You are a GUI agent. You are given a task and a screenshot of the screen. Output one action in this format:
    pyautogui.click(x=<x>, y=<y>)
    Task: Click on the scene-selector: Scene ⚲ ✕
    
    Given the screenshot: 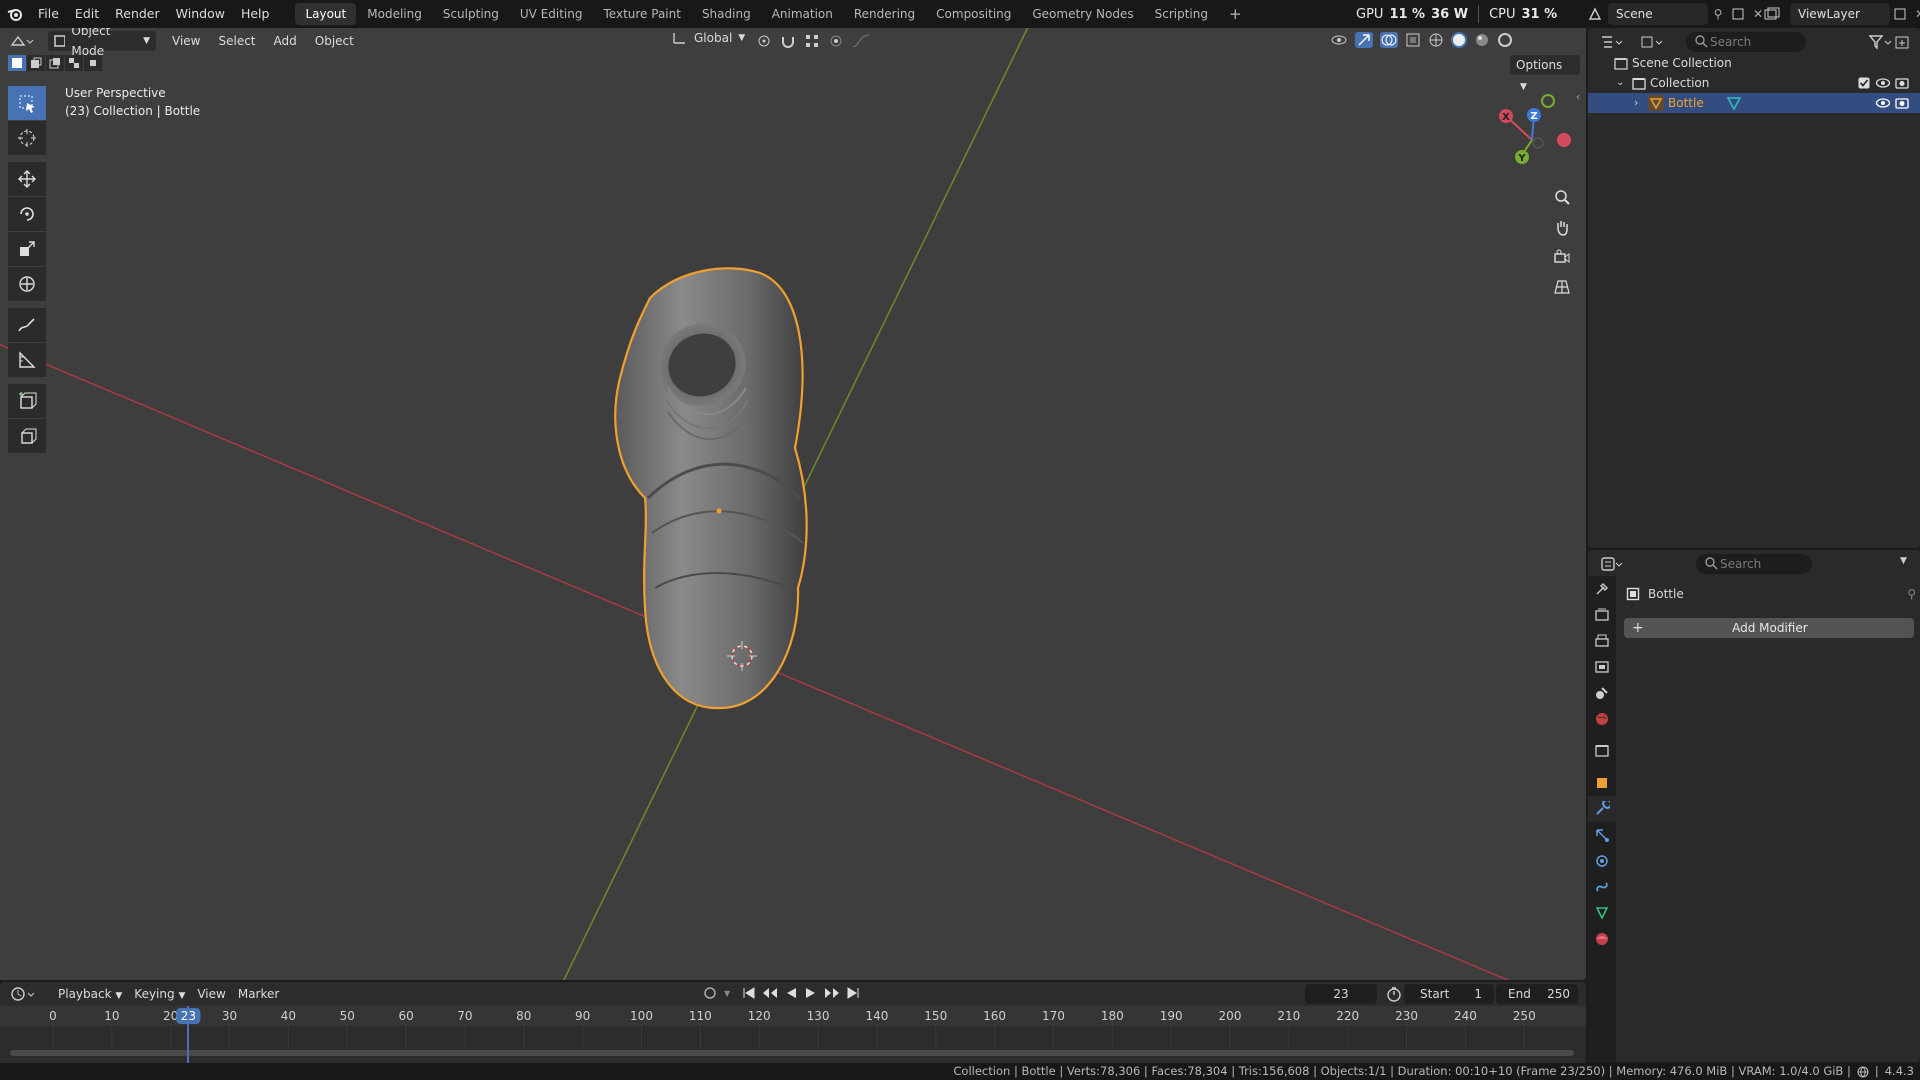 What is the action you would take?
    pyautogui.click(x=1678, y=14)
    